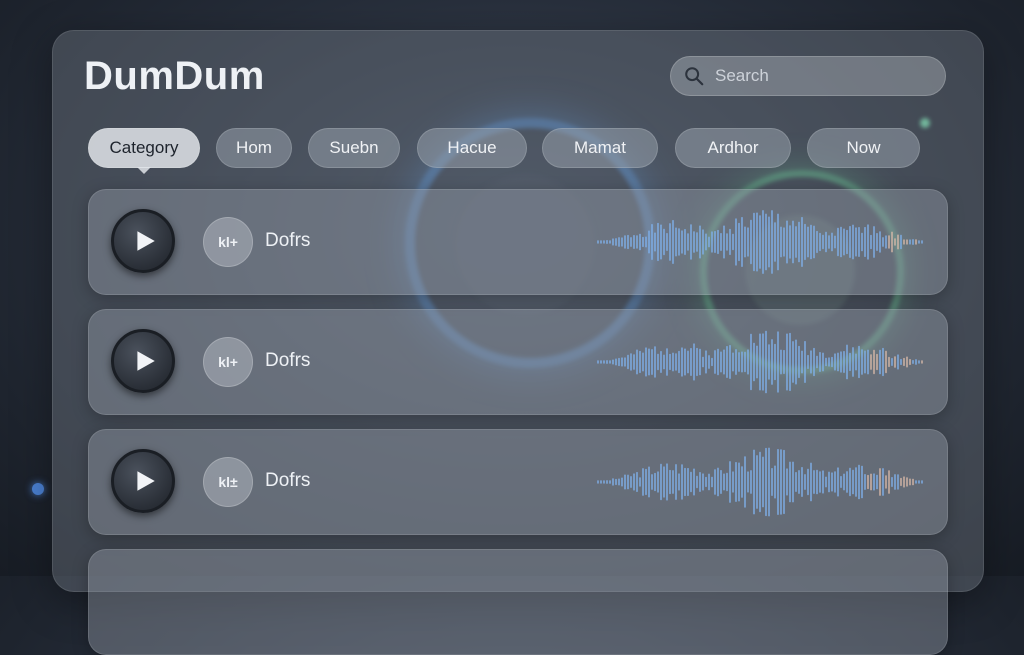 This screenshot has height=655, width=1024. Describe the element at coordinates (518, 602) in the screenshot. I see `track-row` at that location.